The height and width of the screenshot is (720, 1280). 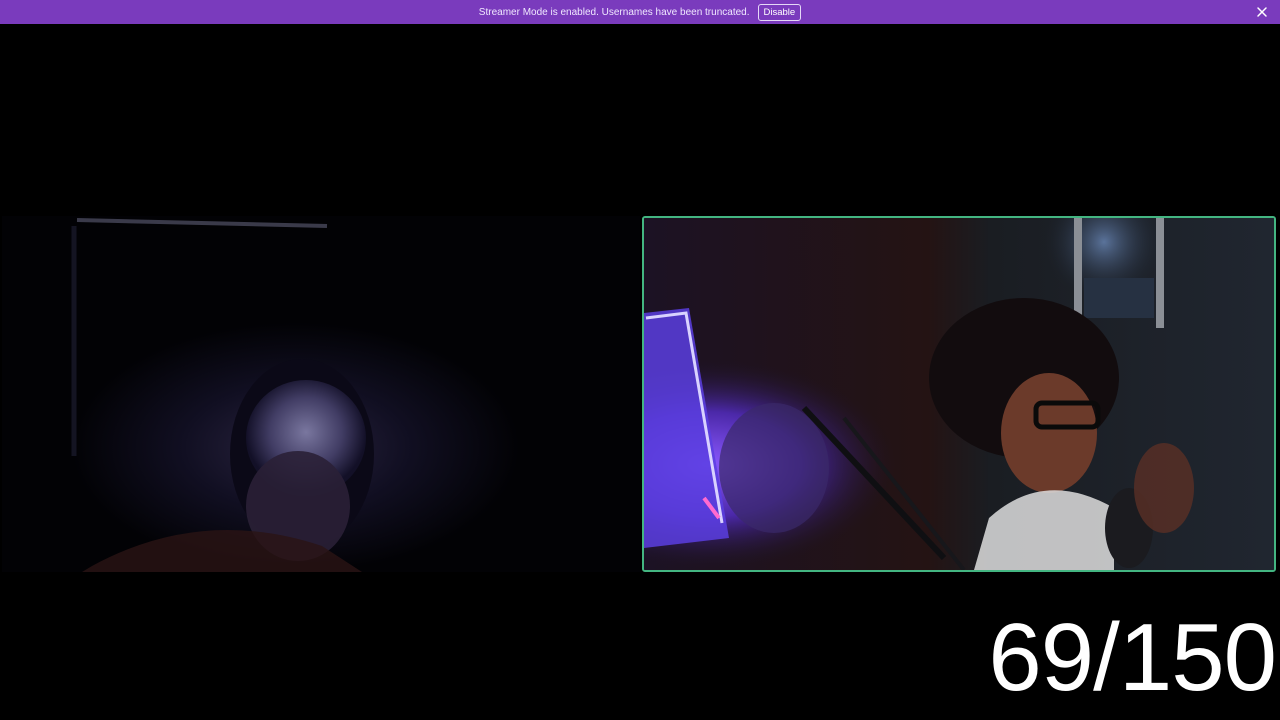 What do you see at coordinates (1262, 12) in the screenshot?
I see `close-icon` at bounding box center [1262, 12].